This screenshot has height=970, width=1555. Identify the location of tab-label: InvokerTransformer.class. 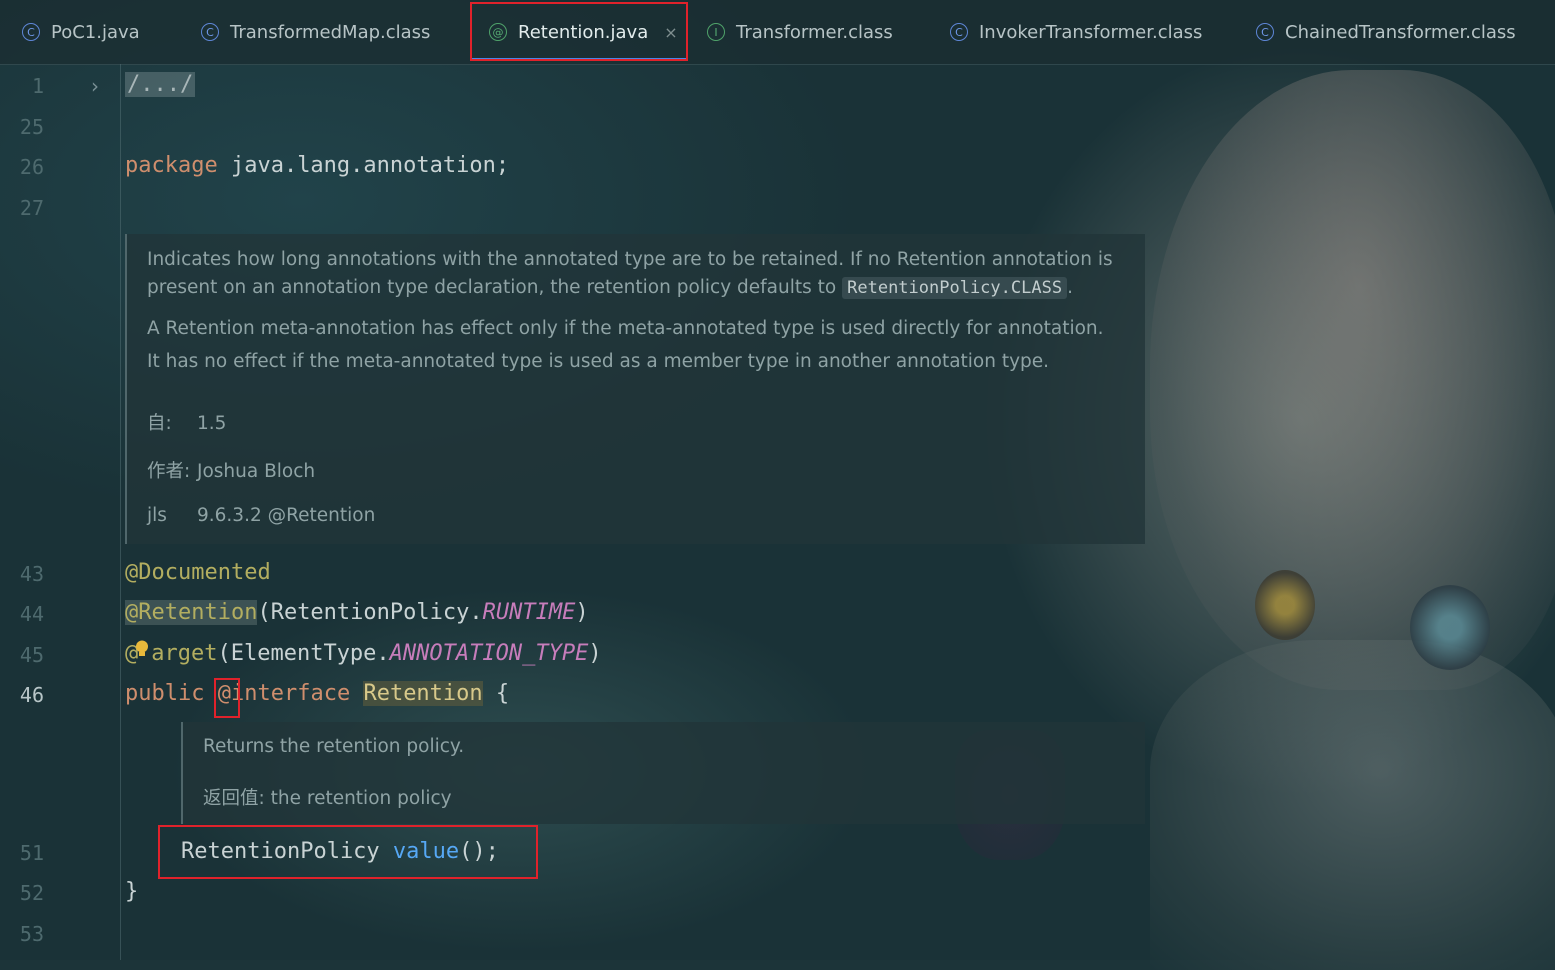
(1091, 32).